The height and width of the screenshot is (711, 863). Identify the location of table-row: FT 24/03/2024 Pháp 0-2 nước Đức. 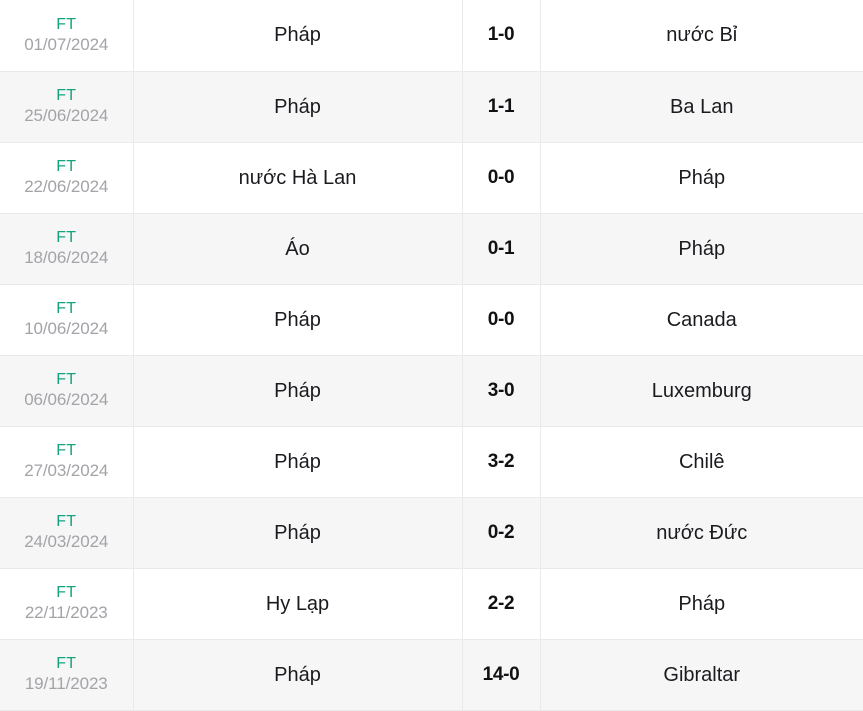
(431, 533).